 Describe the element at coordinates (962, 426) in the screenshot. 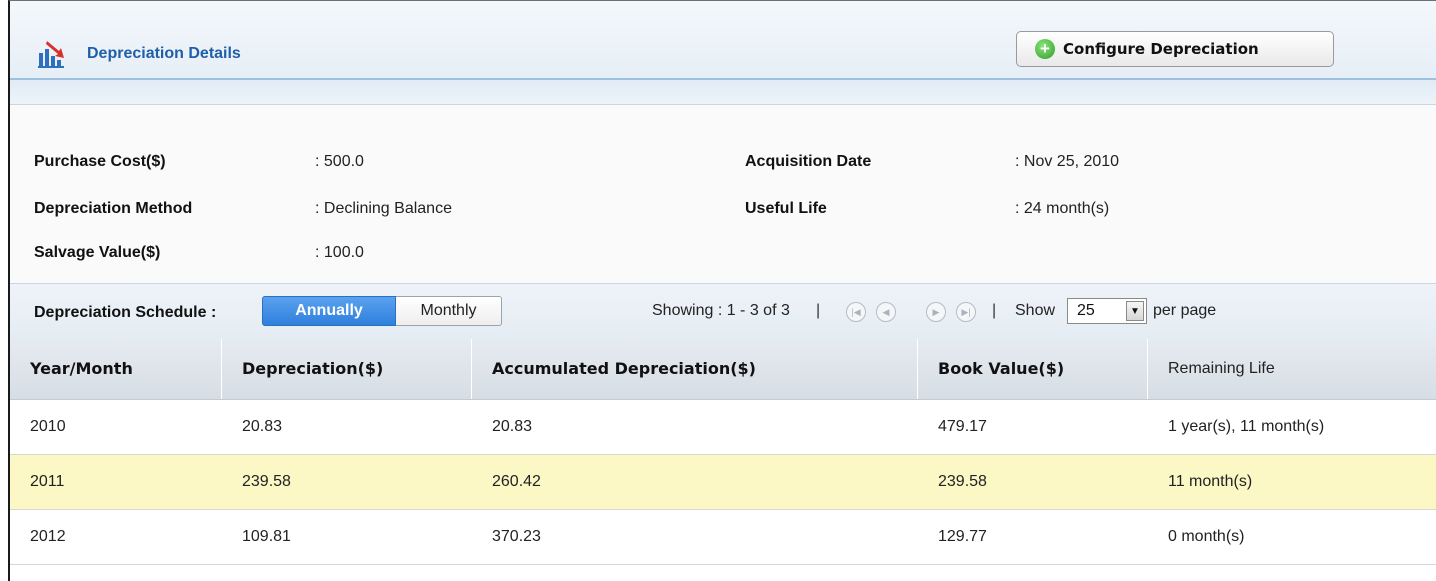

I see `cell-book-value: 479.17` at that location.